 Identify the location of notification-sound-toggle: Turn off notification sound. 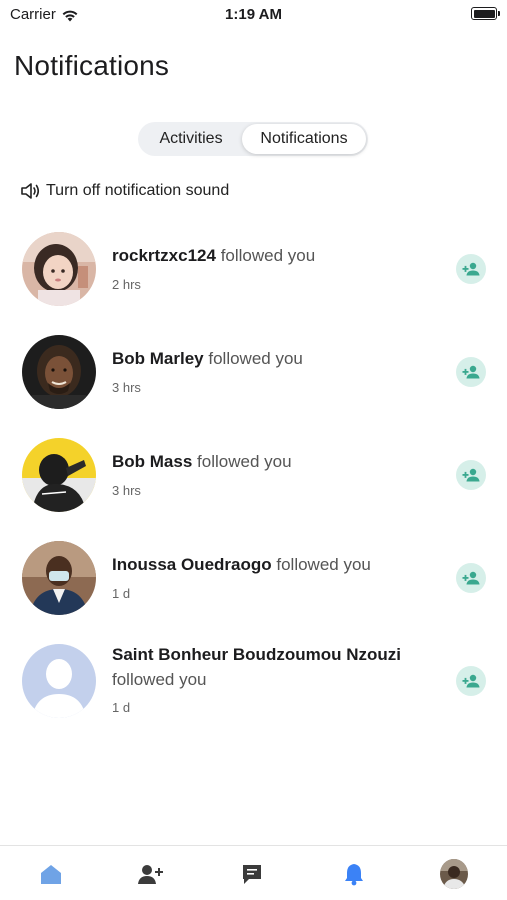
(124, 191).